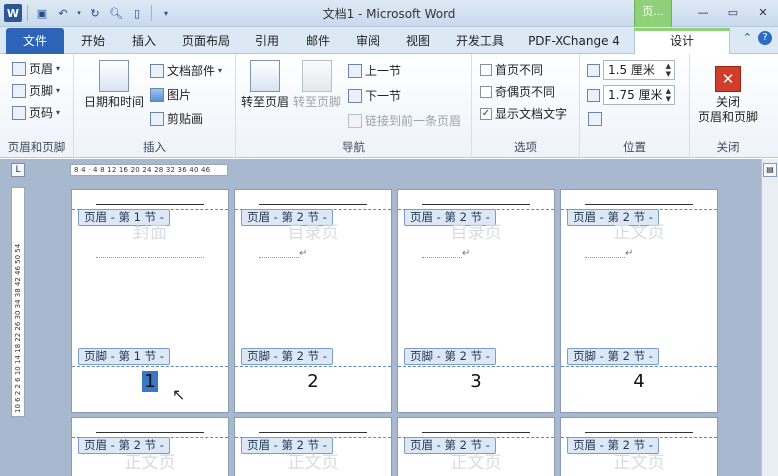  What do you see at coordinates (418, 42) in the screenshot?
I see `tab-view: 视图` at bounding box center [418, 42].